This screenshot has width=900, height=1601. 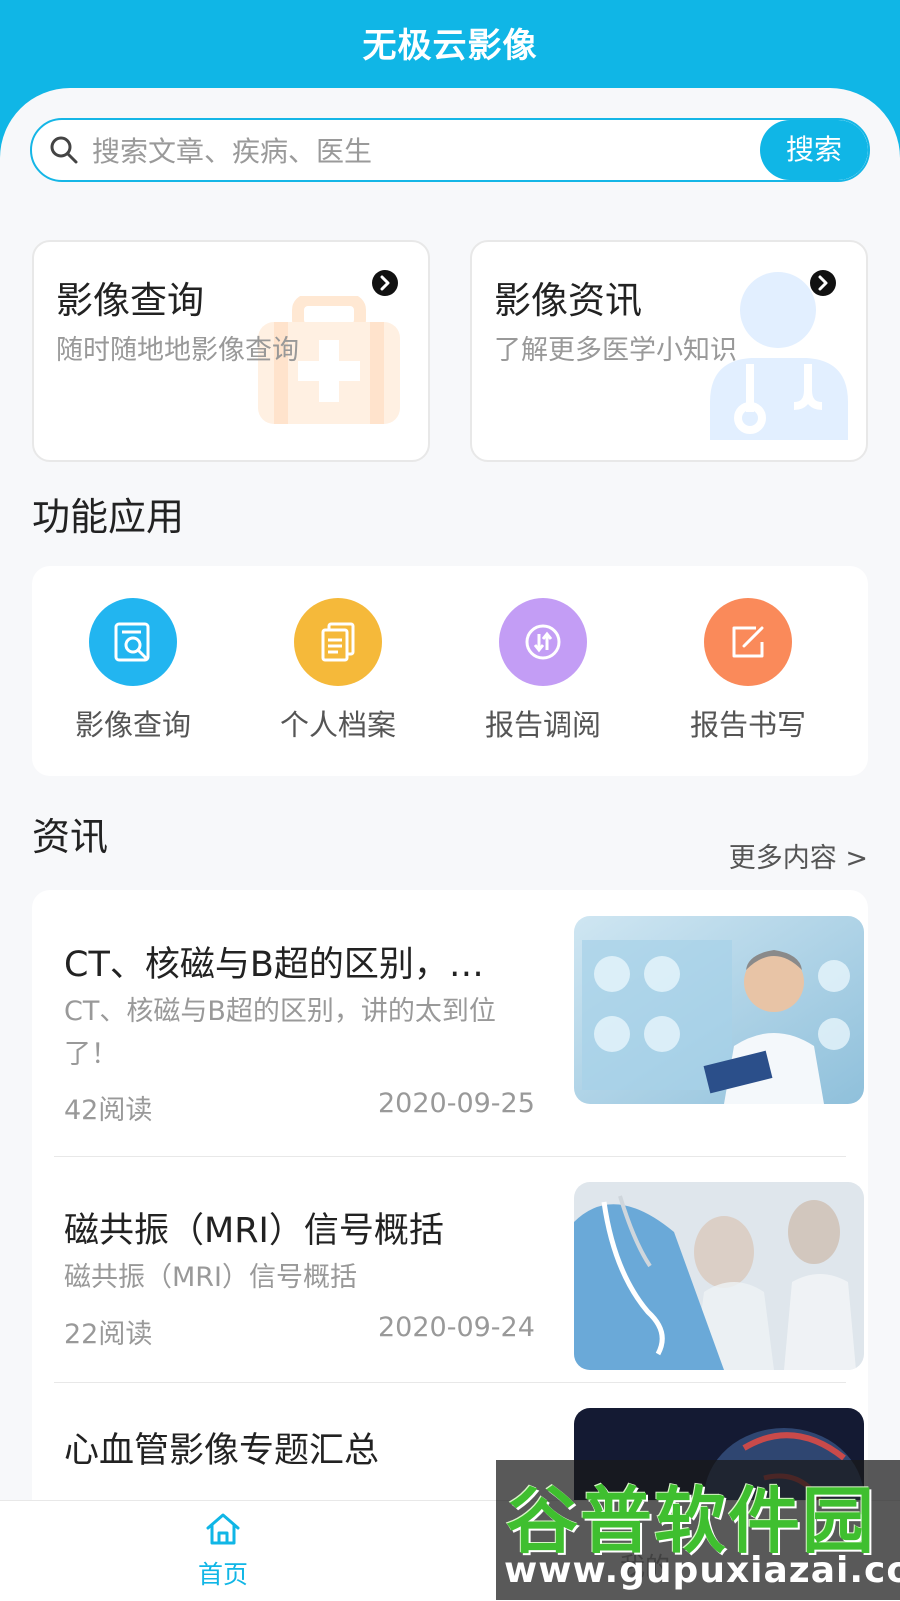 I want to click on more-content-link: 更多内容 >, so click(x=798, y=855).